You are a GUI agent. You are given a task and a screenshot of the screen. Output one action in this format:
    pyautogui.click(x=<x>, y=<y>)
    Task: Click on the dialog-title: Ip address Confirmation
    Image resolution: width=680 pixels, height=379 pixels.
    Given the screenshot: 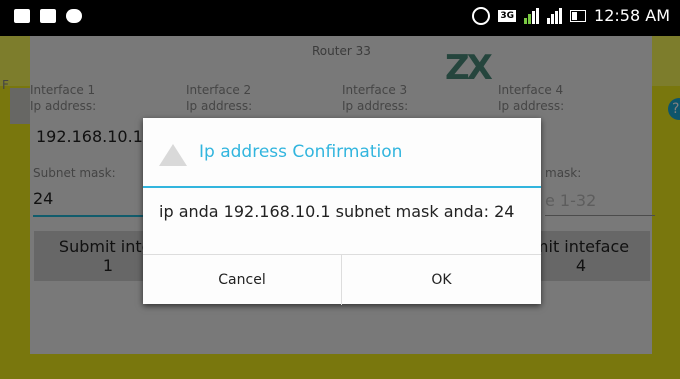 What is the action you would take?
    pyautogui.click(x=301, y=152)
    